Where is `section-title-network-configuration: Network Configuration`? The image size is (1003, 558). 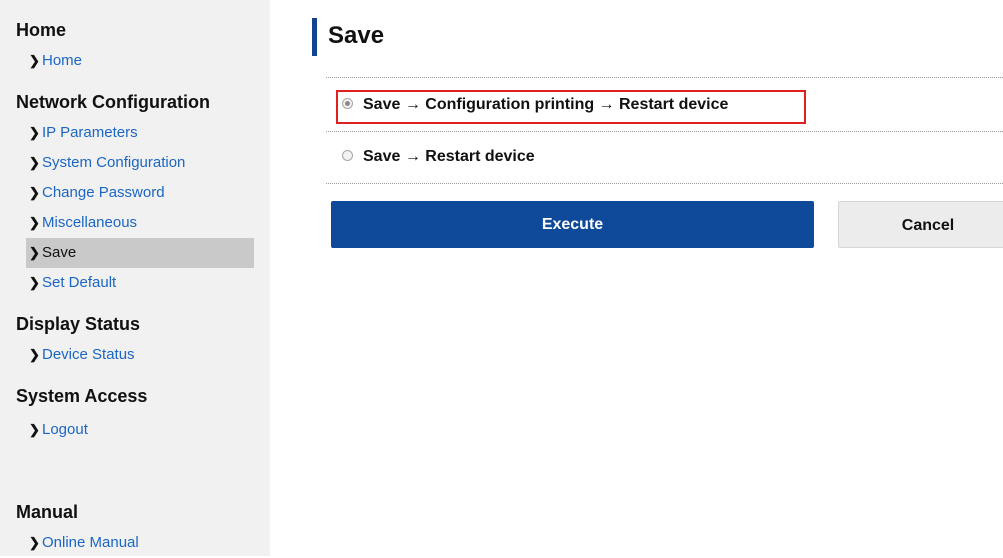
section-title-network-configuration: Network Configuration is located at coordinates (113, 102).